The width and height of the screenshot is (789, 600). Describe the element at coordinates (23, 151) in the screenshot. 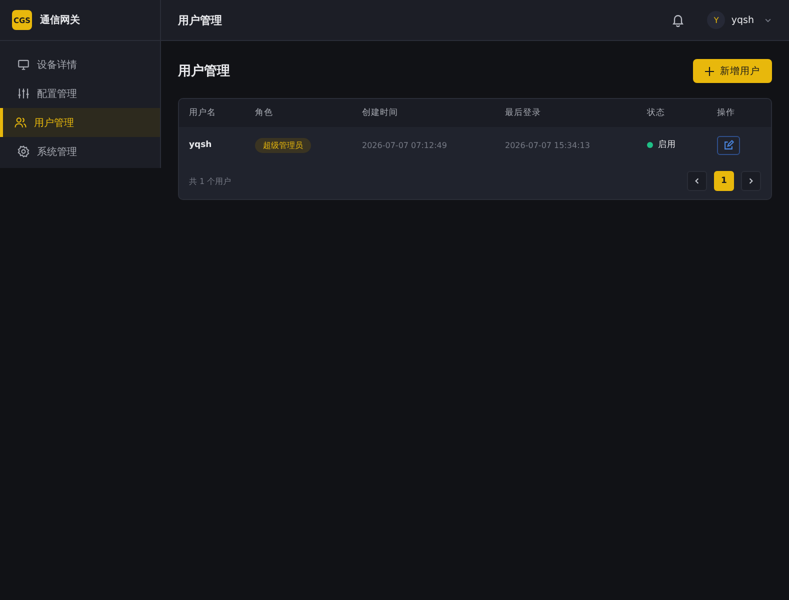

I see `settings-icon` at that location.